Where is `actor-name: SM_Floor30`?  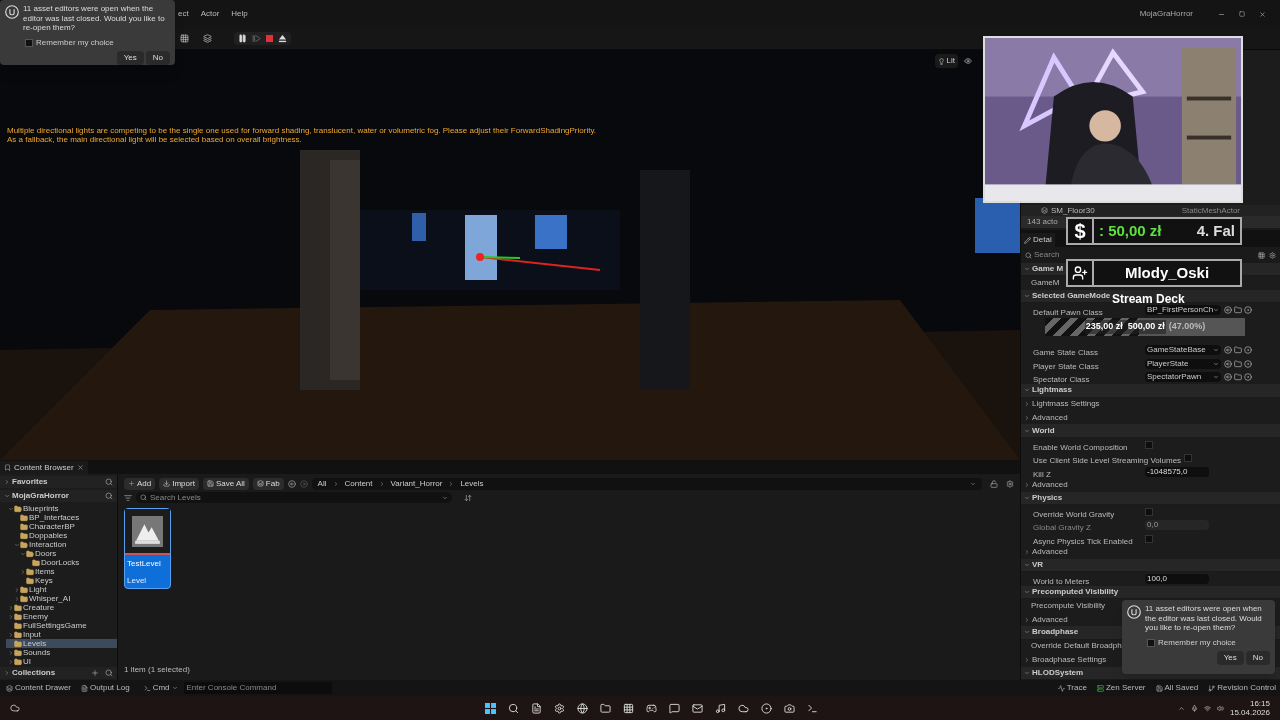
actor-name: SM_Floor30 is located at coordinates (1073, 210).